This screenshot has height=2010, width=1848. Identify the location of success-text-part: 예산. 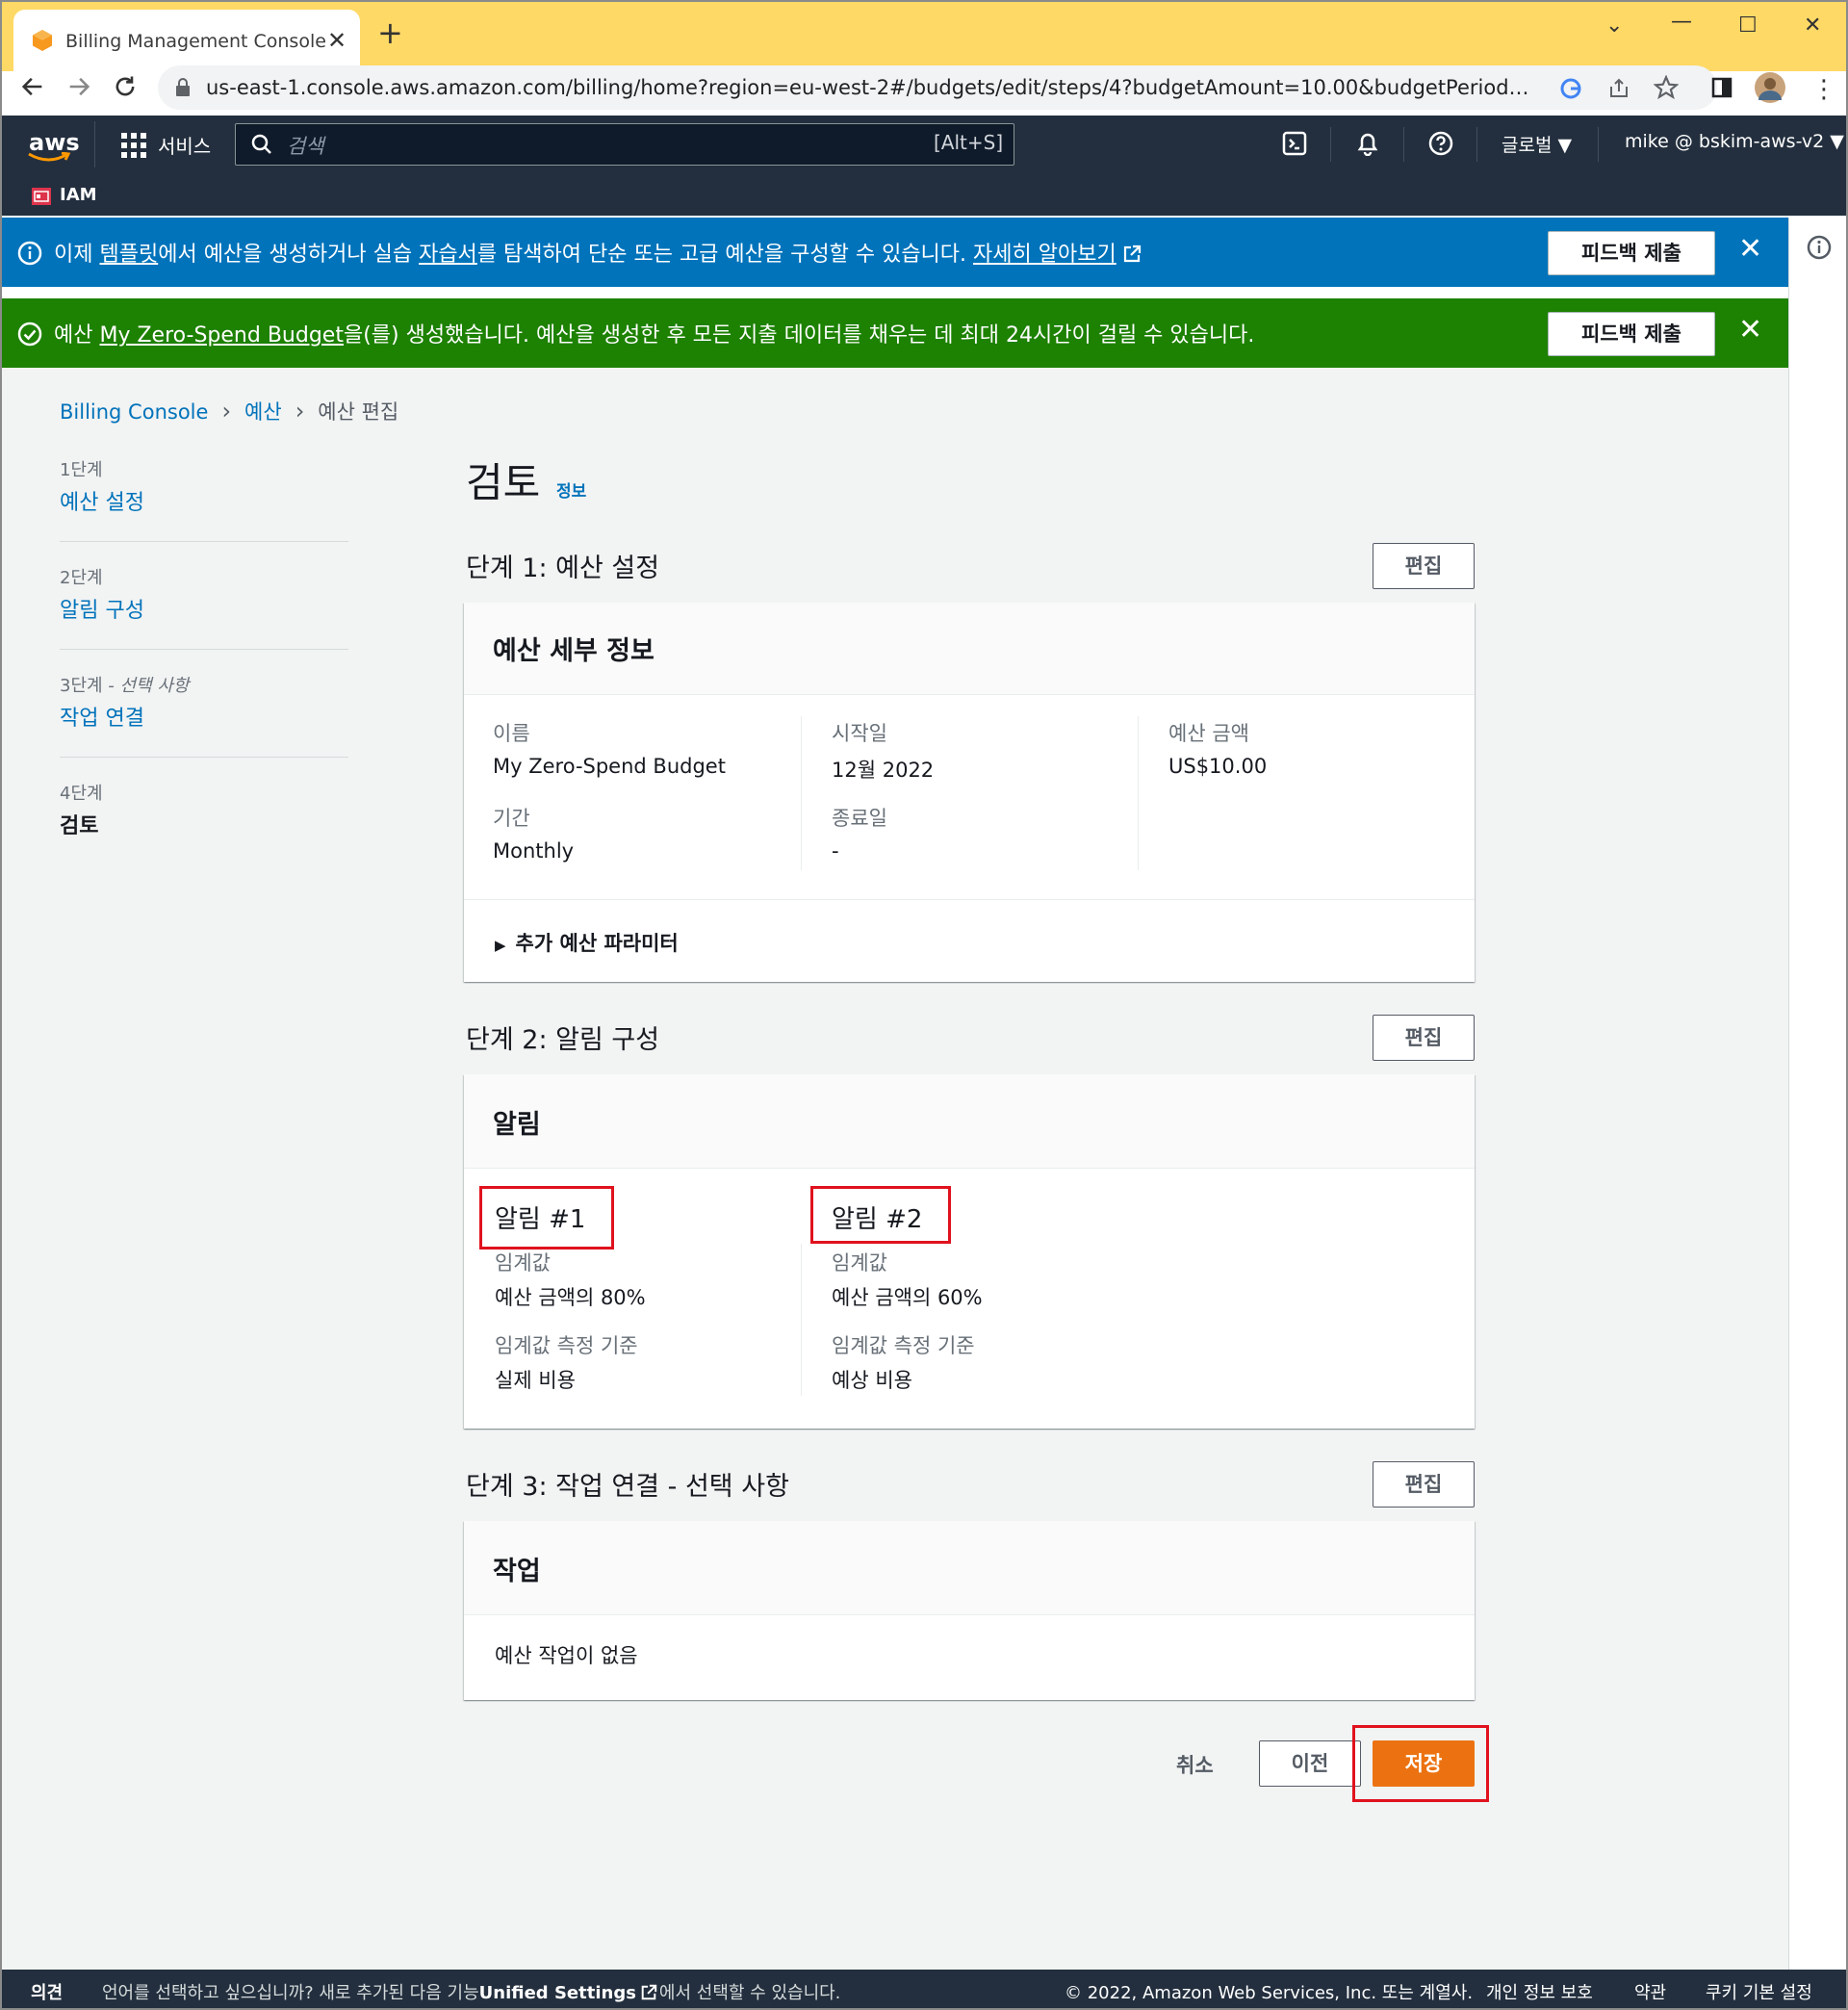
(77, 335).